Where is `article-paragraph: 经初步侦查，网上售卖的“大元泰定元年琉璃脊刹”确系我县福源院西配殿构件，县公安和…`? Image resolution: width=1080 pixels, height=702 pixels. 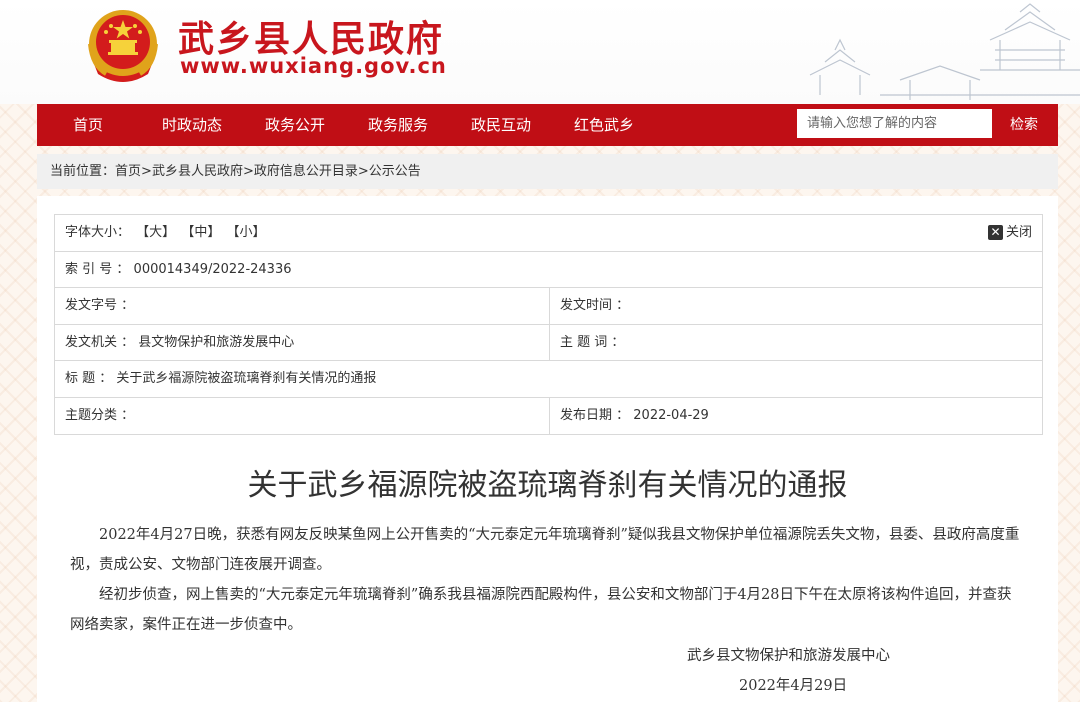 article-paragraph: 经初步侦查，网上售卖的“大元泰定元年琉璃脊刹”确系我县福源院西配殿构件，县公安和… is located at coordinates (541, 610).